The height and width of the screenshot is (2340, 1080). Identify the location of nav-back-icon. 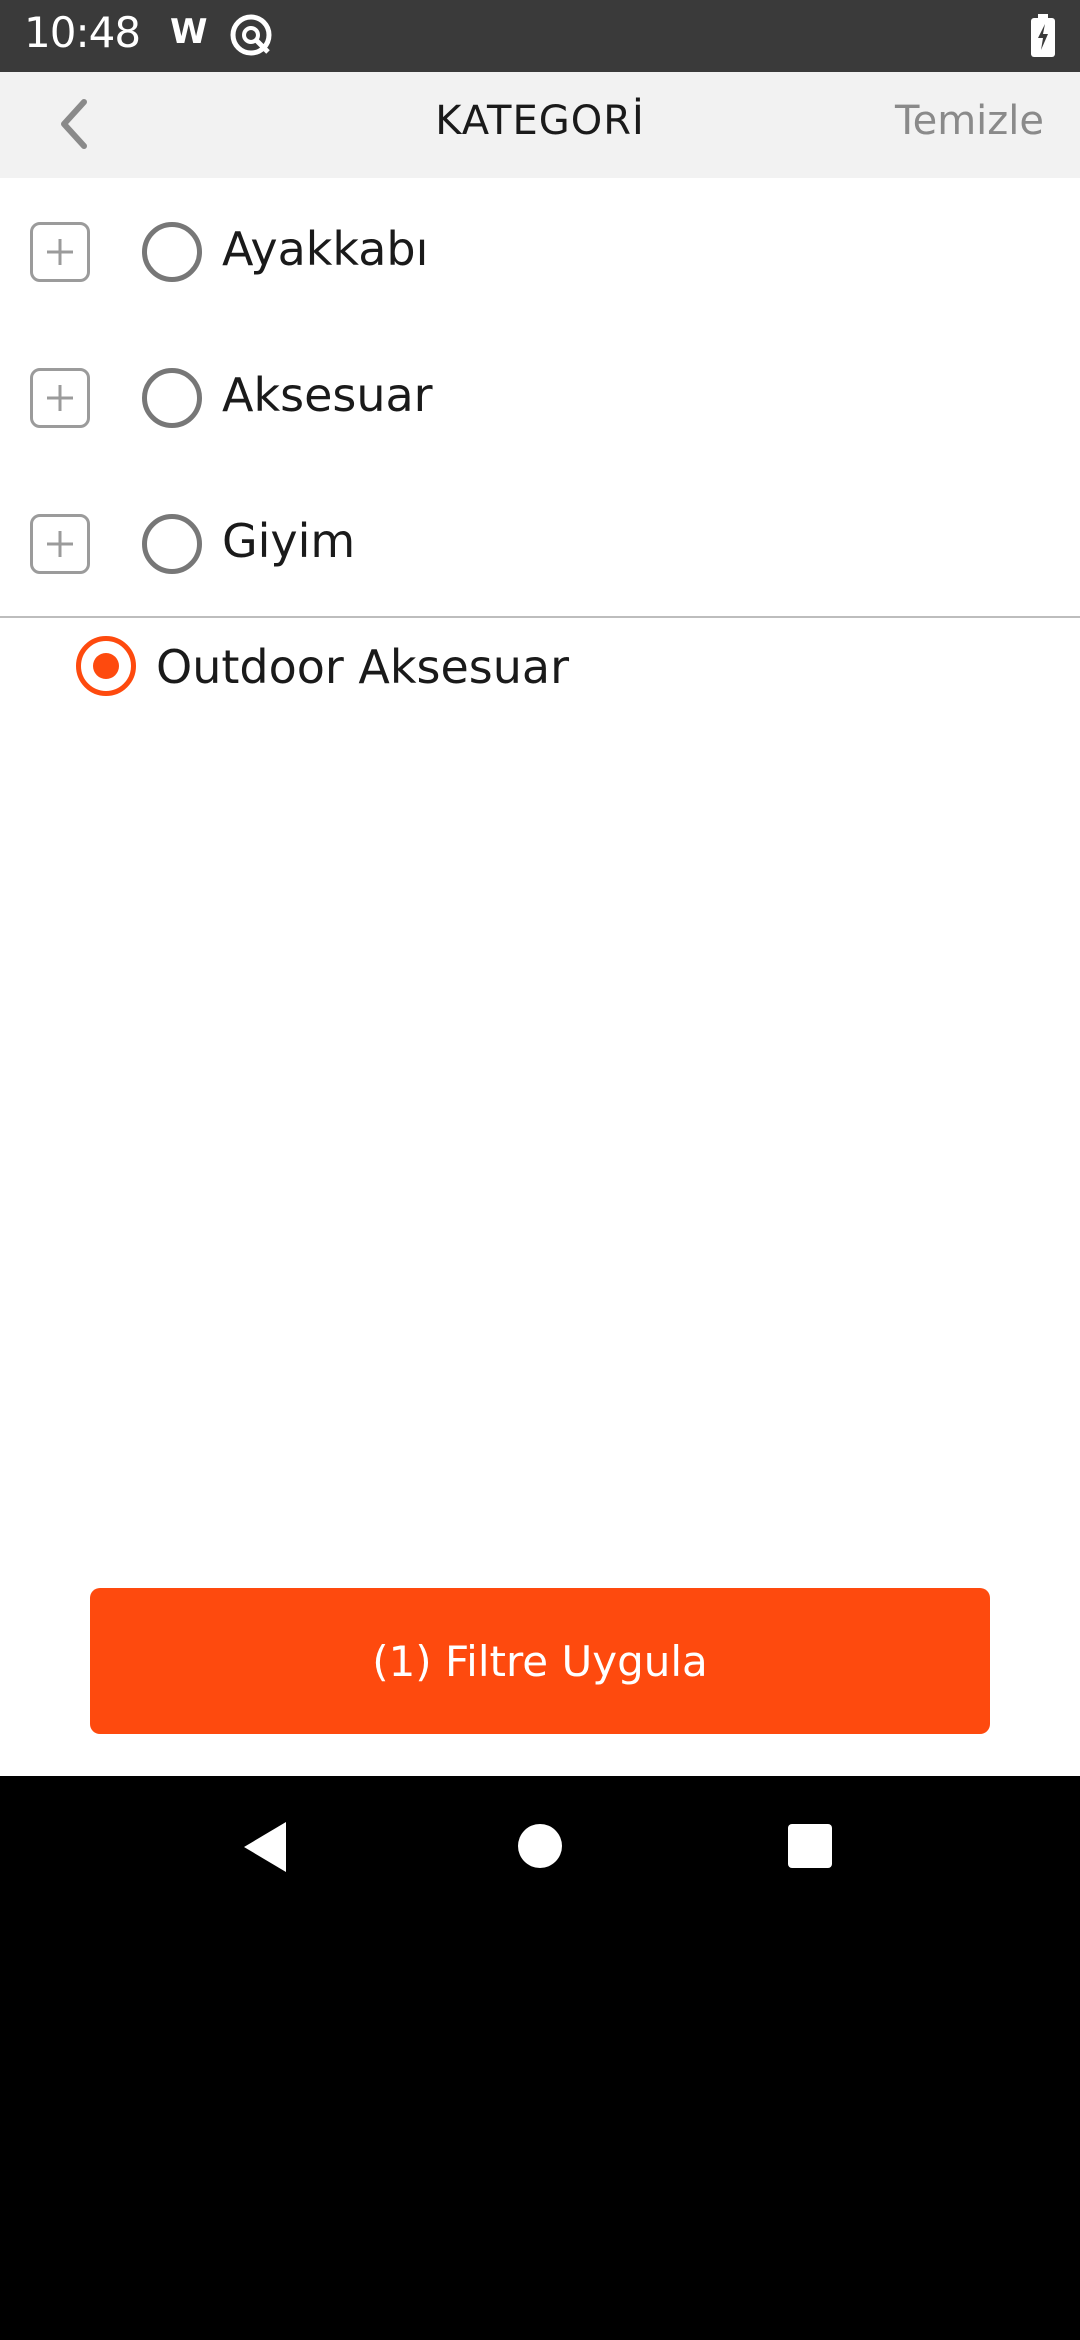
(265, 1847).